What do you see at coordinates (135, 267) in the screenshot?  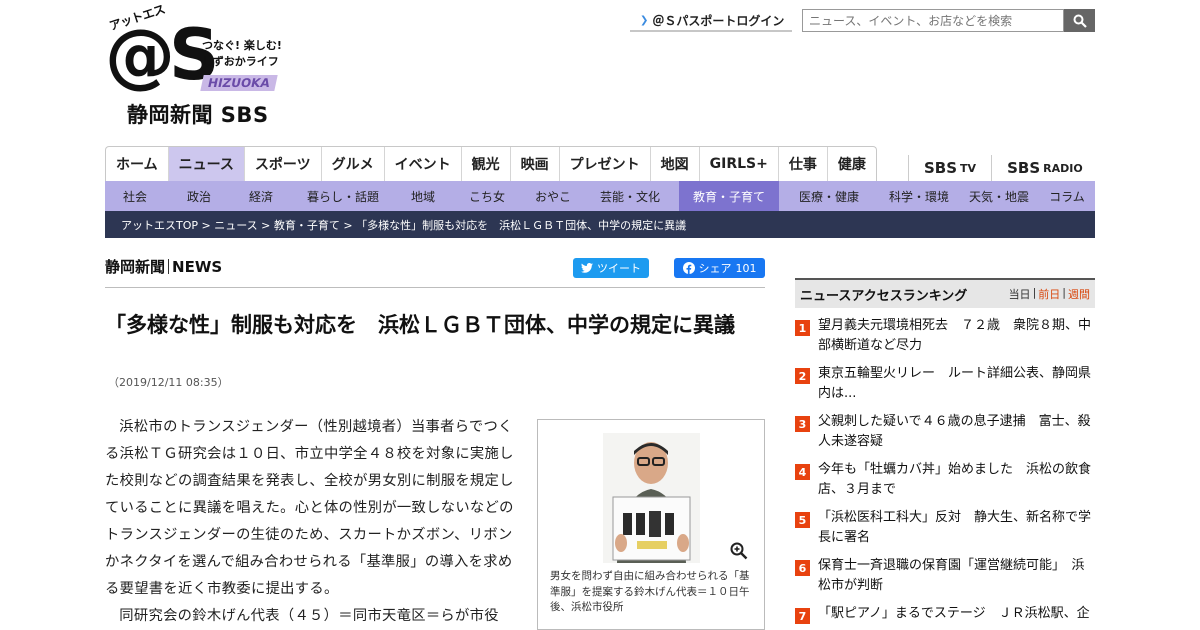 I see `source-name: 静岡新聞` at bounding box center [135, 267].